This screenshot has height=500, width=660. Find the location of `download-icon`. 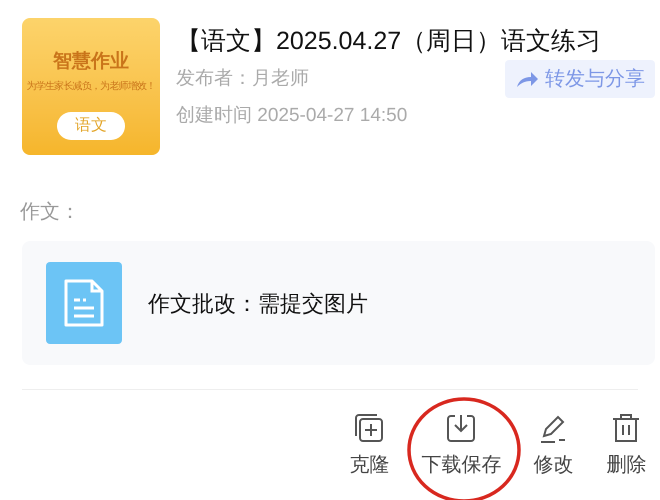

download-icon is located at coordinates (461, 428).